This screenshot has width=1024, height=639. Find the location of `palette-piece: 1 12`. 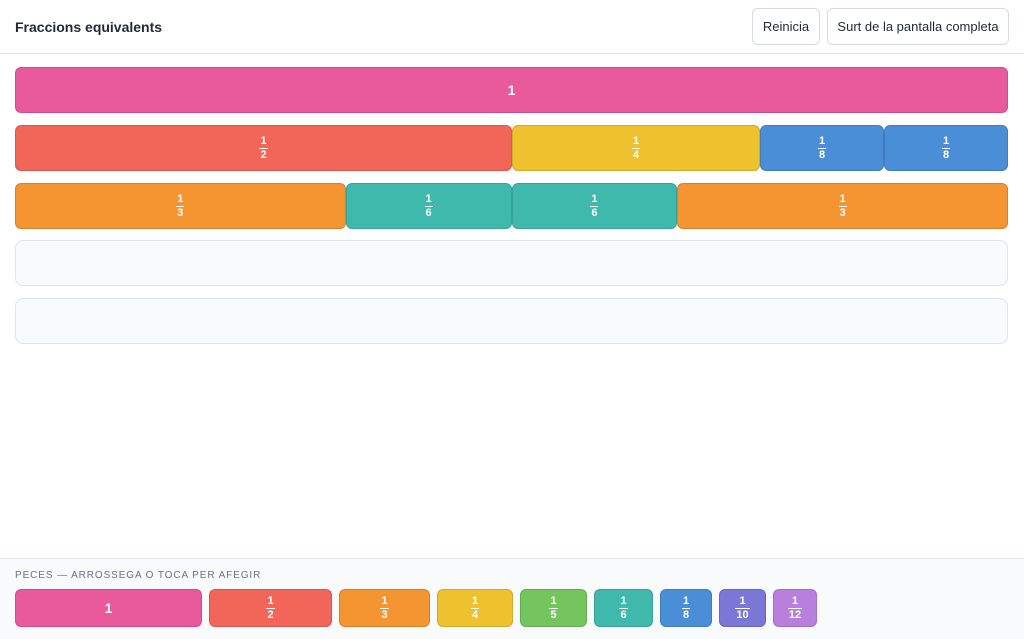

palette-piece: 1 12 is located at coordinates (795, 608).